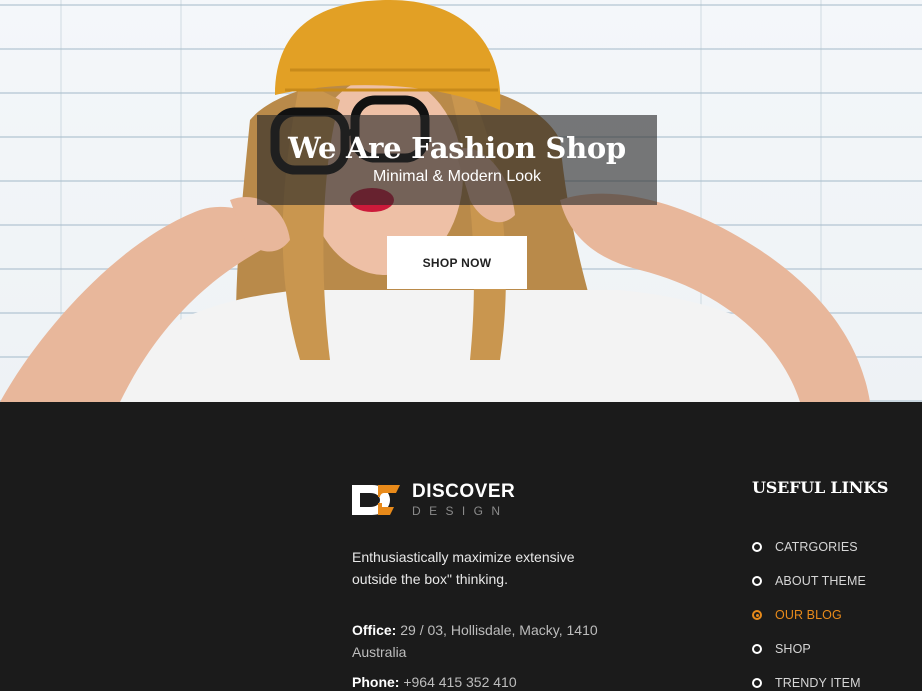 The height and width of the screenshot is (691, 922). I want to click on useful-link-label: OUR BLOG, so click(808, 615).